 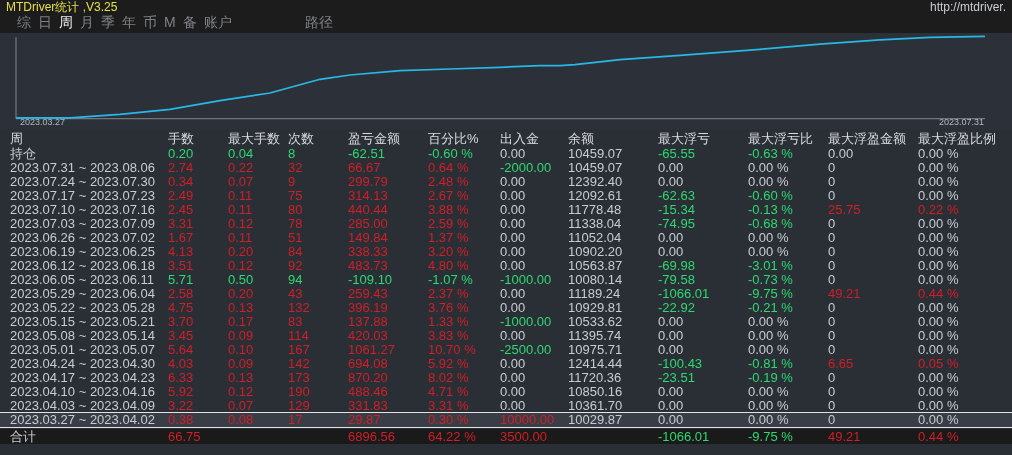 I want to click on tab: 周, so click(x=66, y=22).